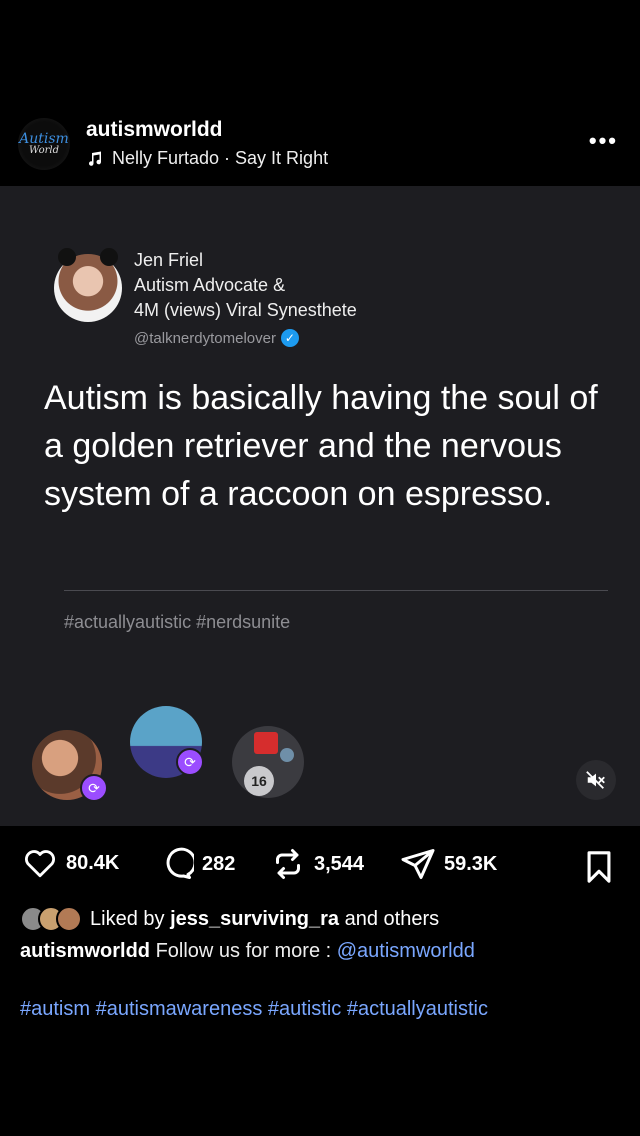 The width and height of the screenshot is (640, 1136). What do you see at coordinates (220, 158) in the screenshot?
I see `audio-track-label: Nelly Furtado · Say It Right` at bounding box center [220, 158].